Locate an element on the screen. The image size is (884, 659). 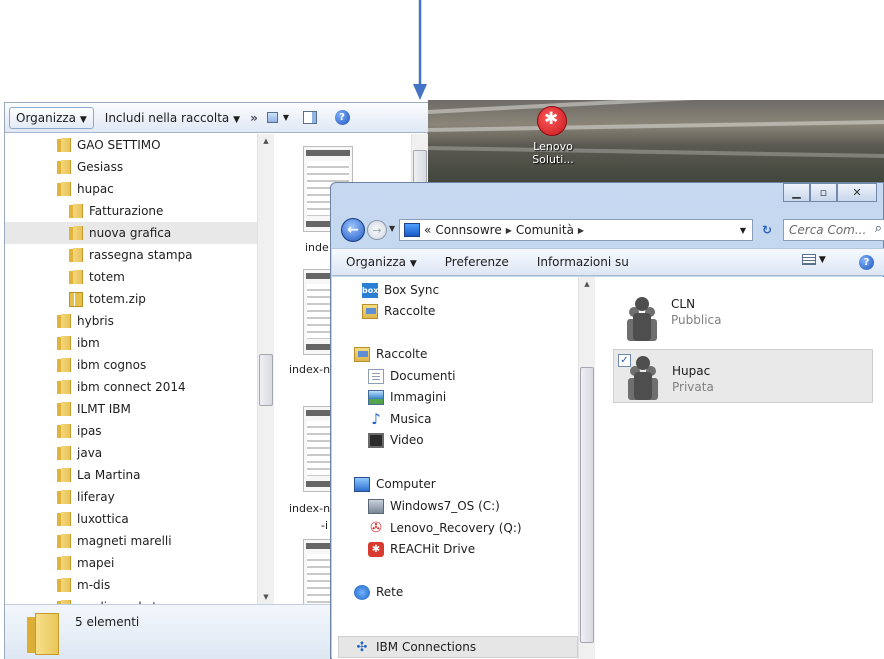
chevron-down-icon: ▼ is located at coordinates (83, 119).